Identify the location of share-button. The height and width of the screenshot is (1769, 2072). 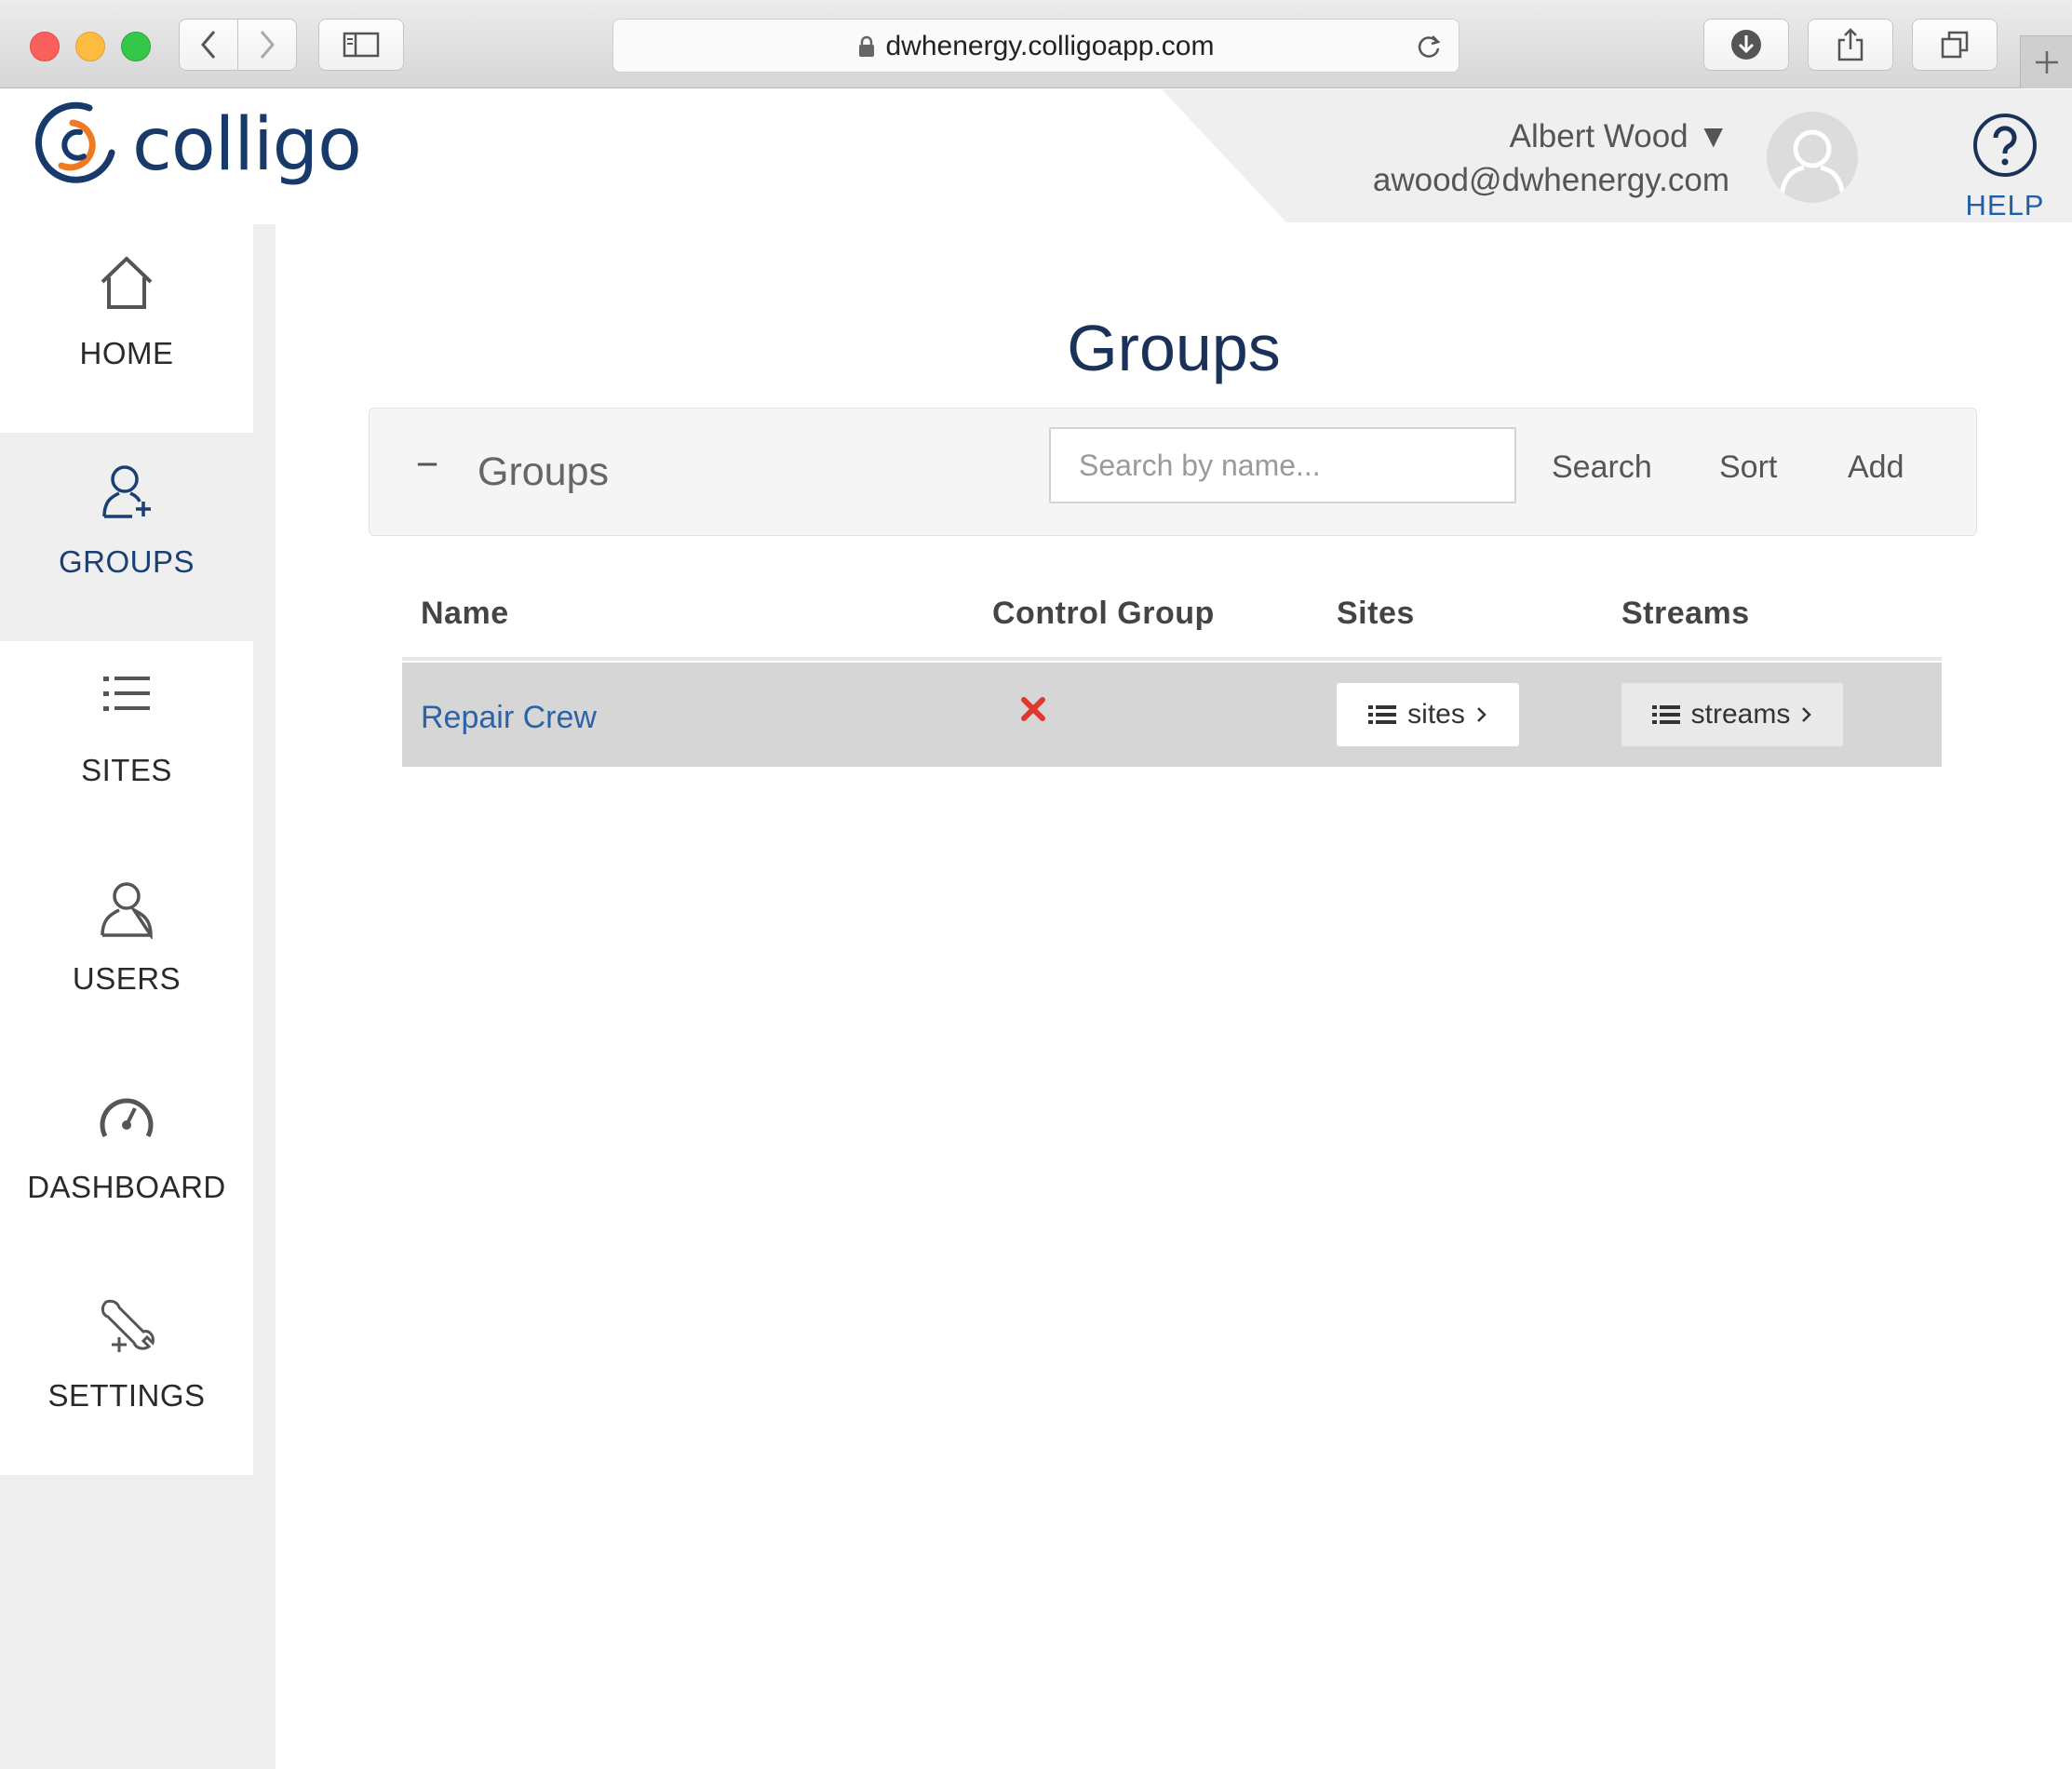
(1851, 45).